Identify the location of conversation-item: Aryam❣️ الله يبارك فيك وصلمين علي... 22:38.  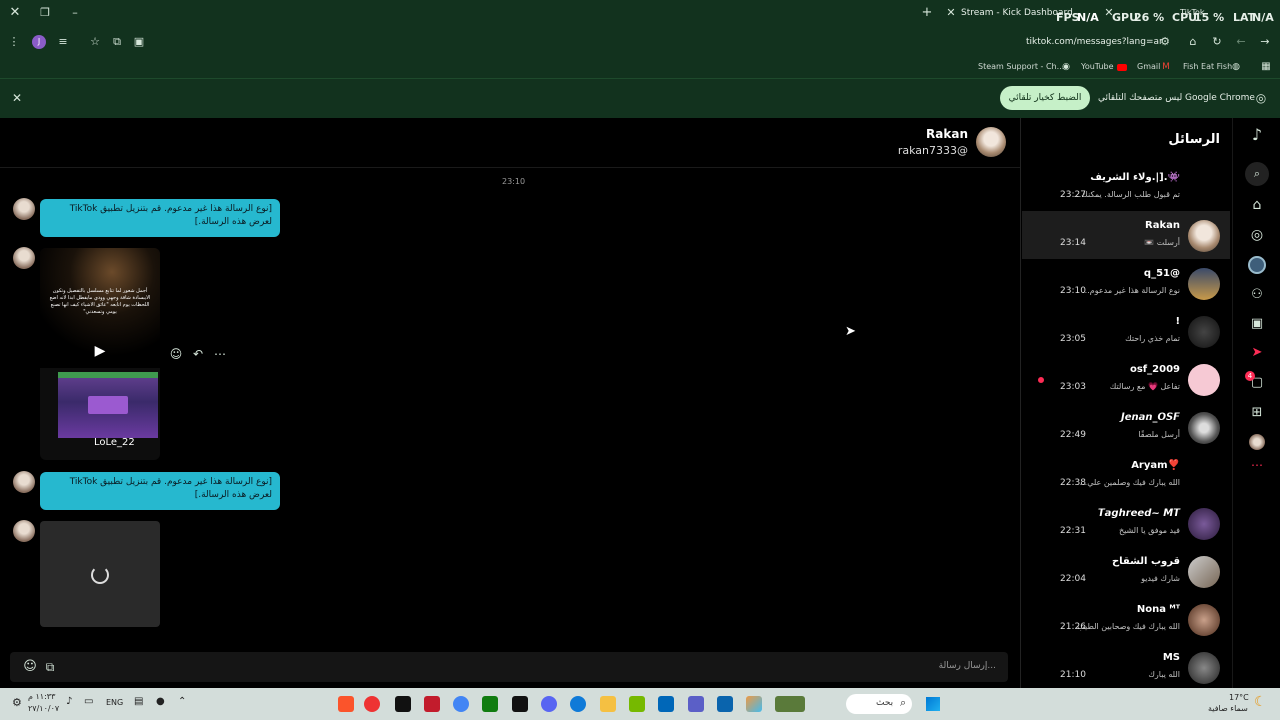
(1126, 475).